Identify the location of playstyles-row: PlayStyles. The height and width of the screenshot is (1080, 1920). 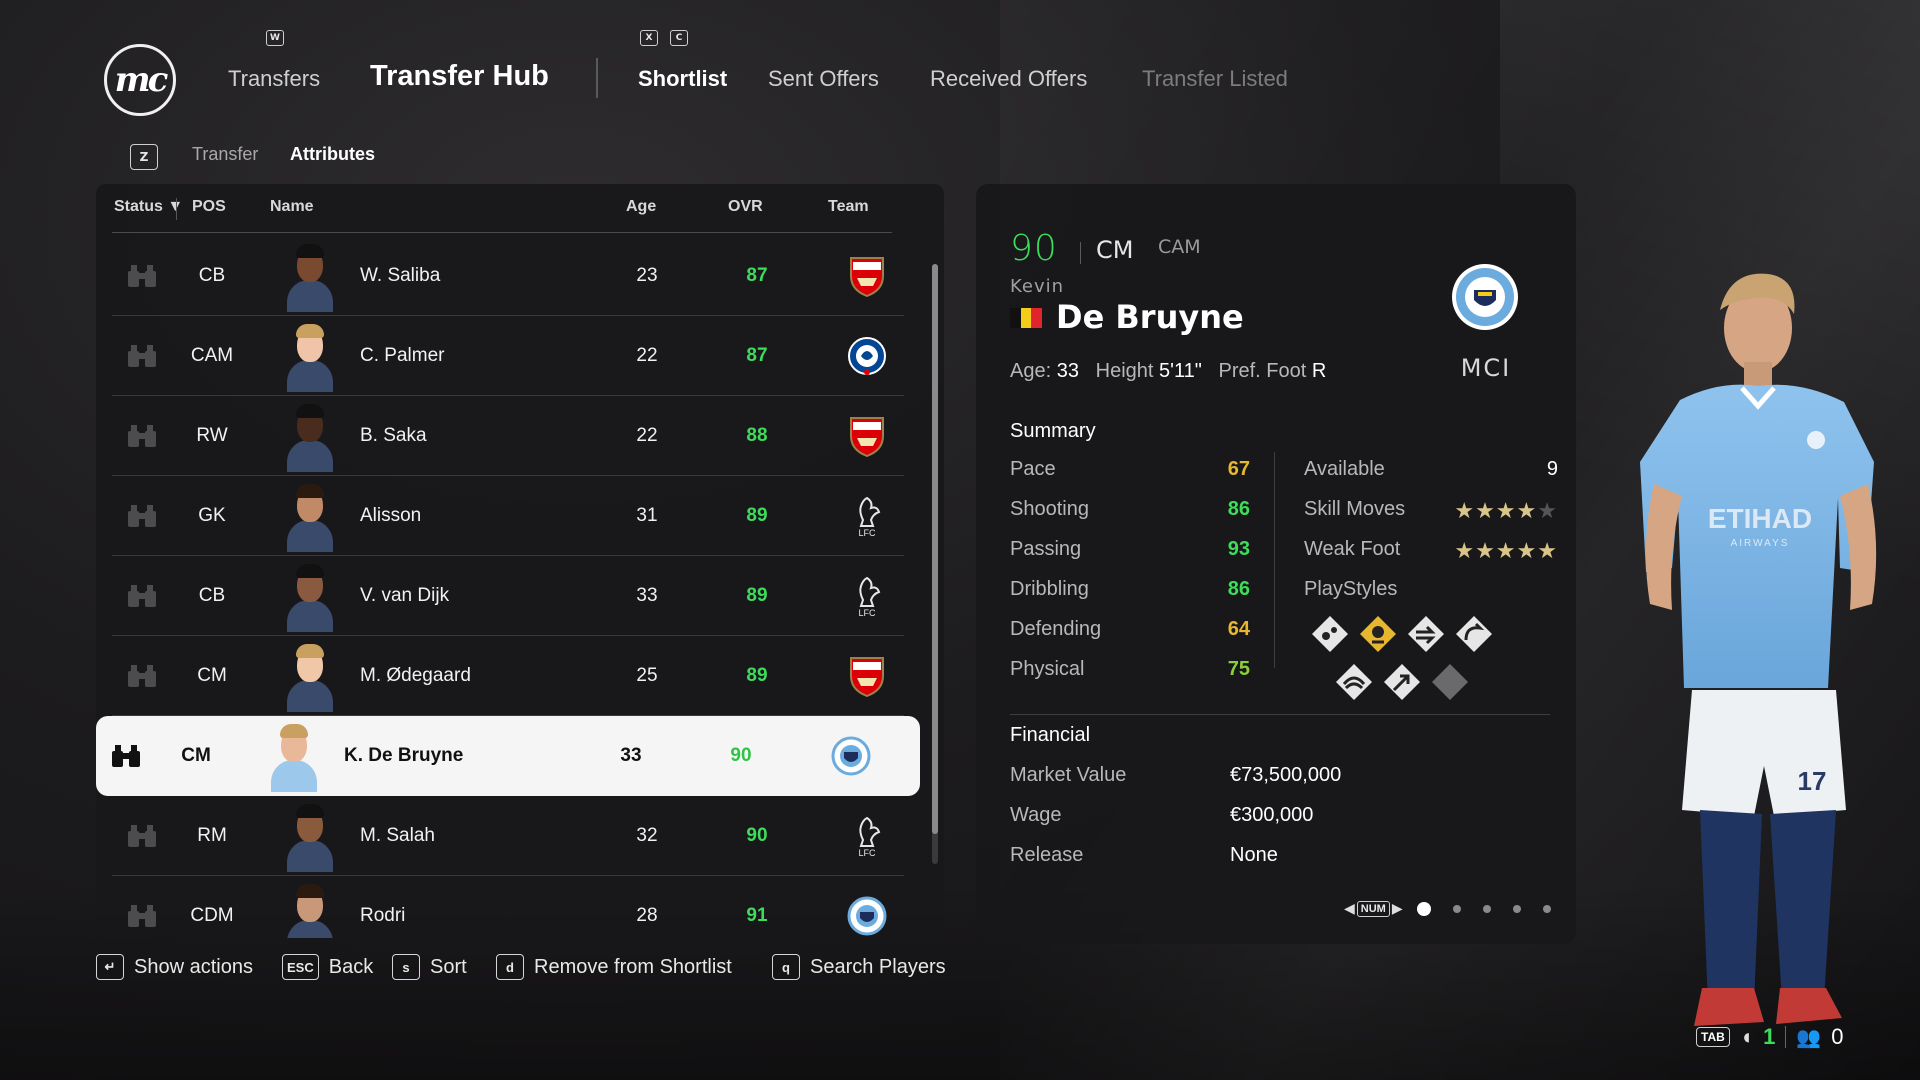
(1431, 589).